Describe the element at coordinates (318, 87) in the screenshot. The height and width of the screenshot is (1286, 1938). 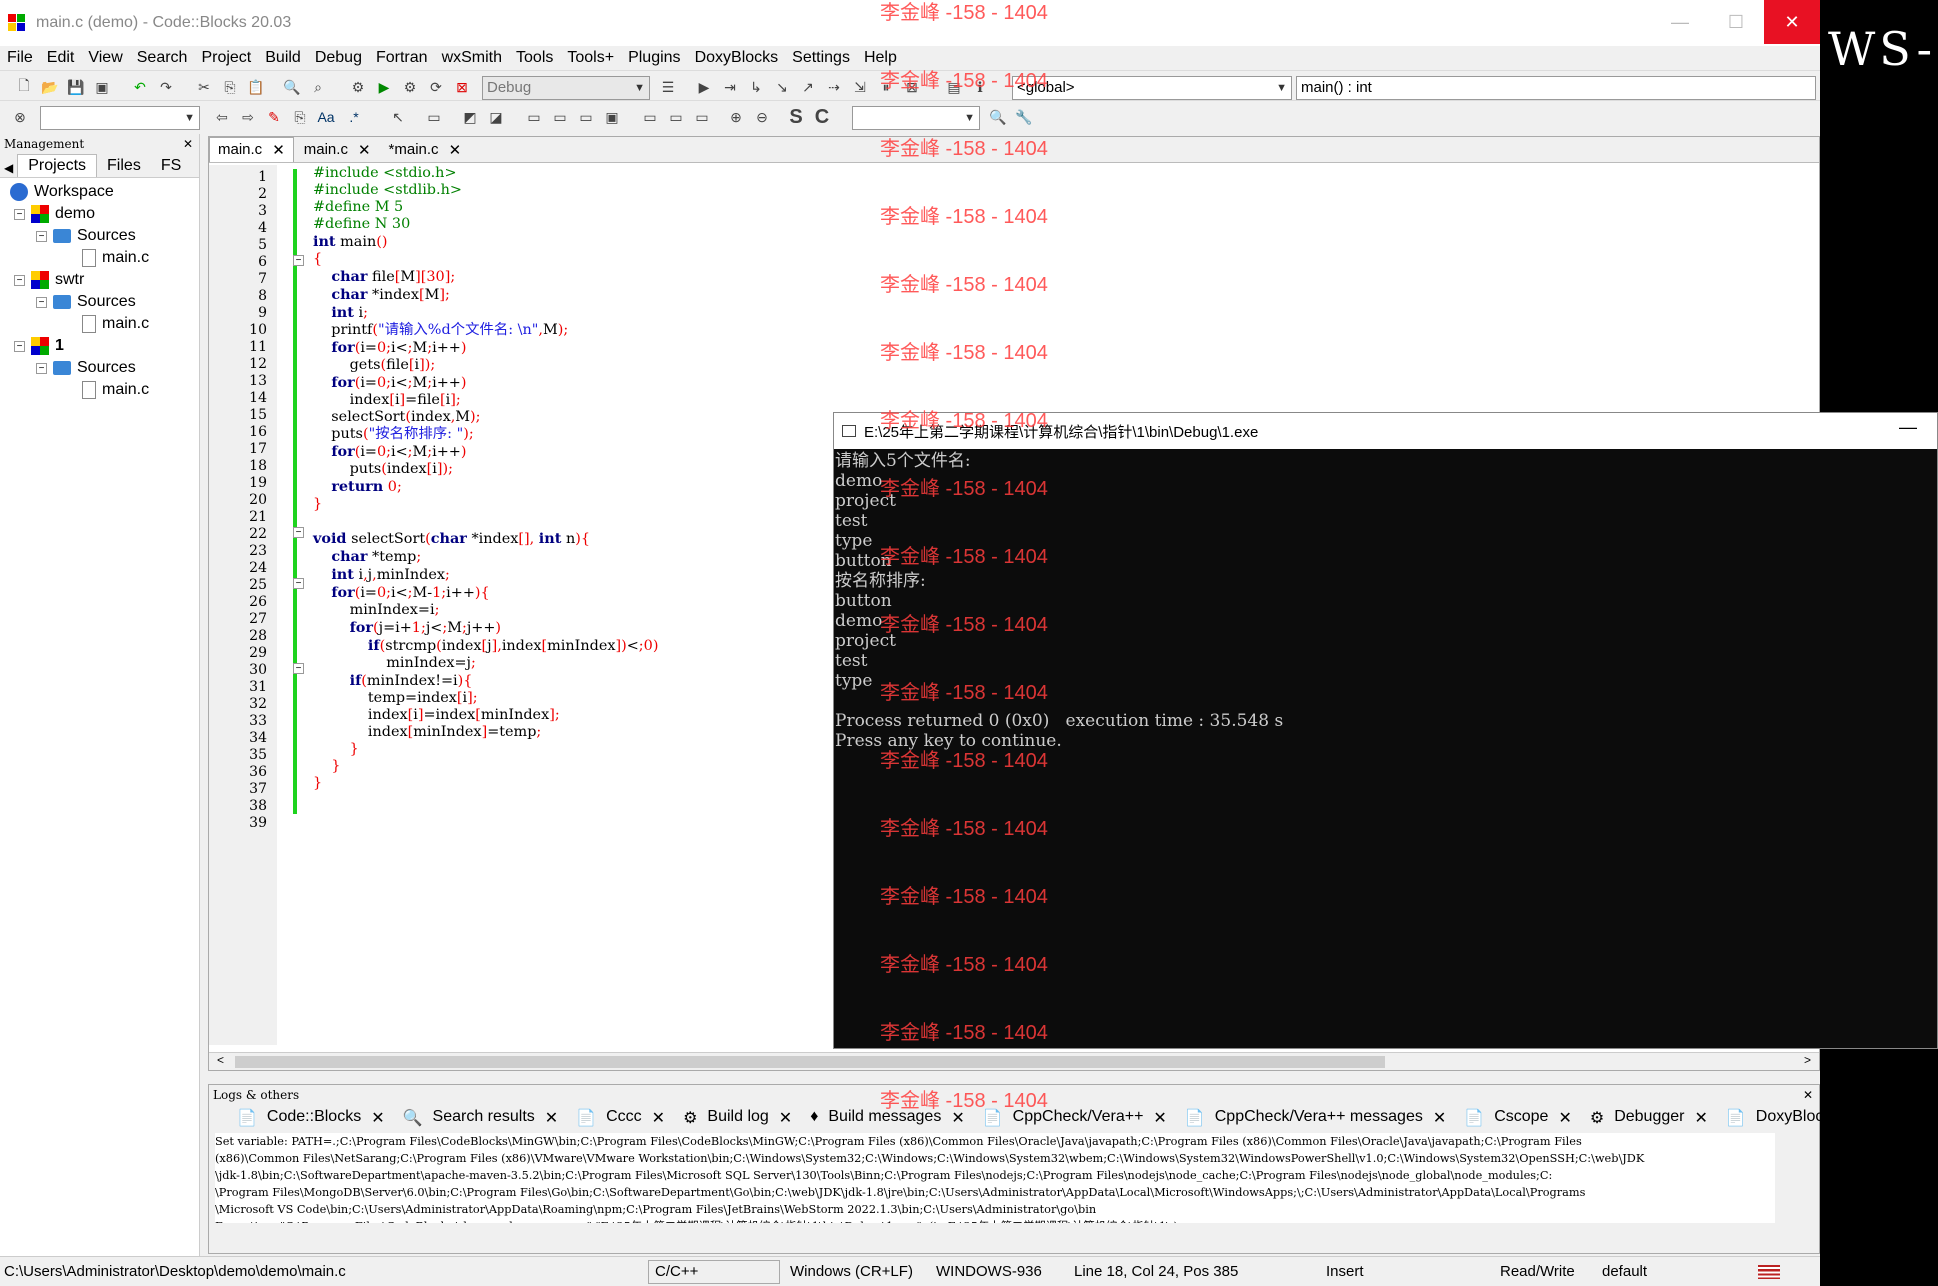
I see `replace-icon: ⌕` at that location.